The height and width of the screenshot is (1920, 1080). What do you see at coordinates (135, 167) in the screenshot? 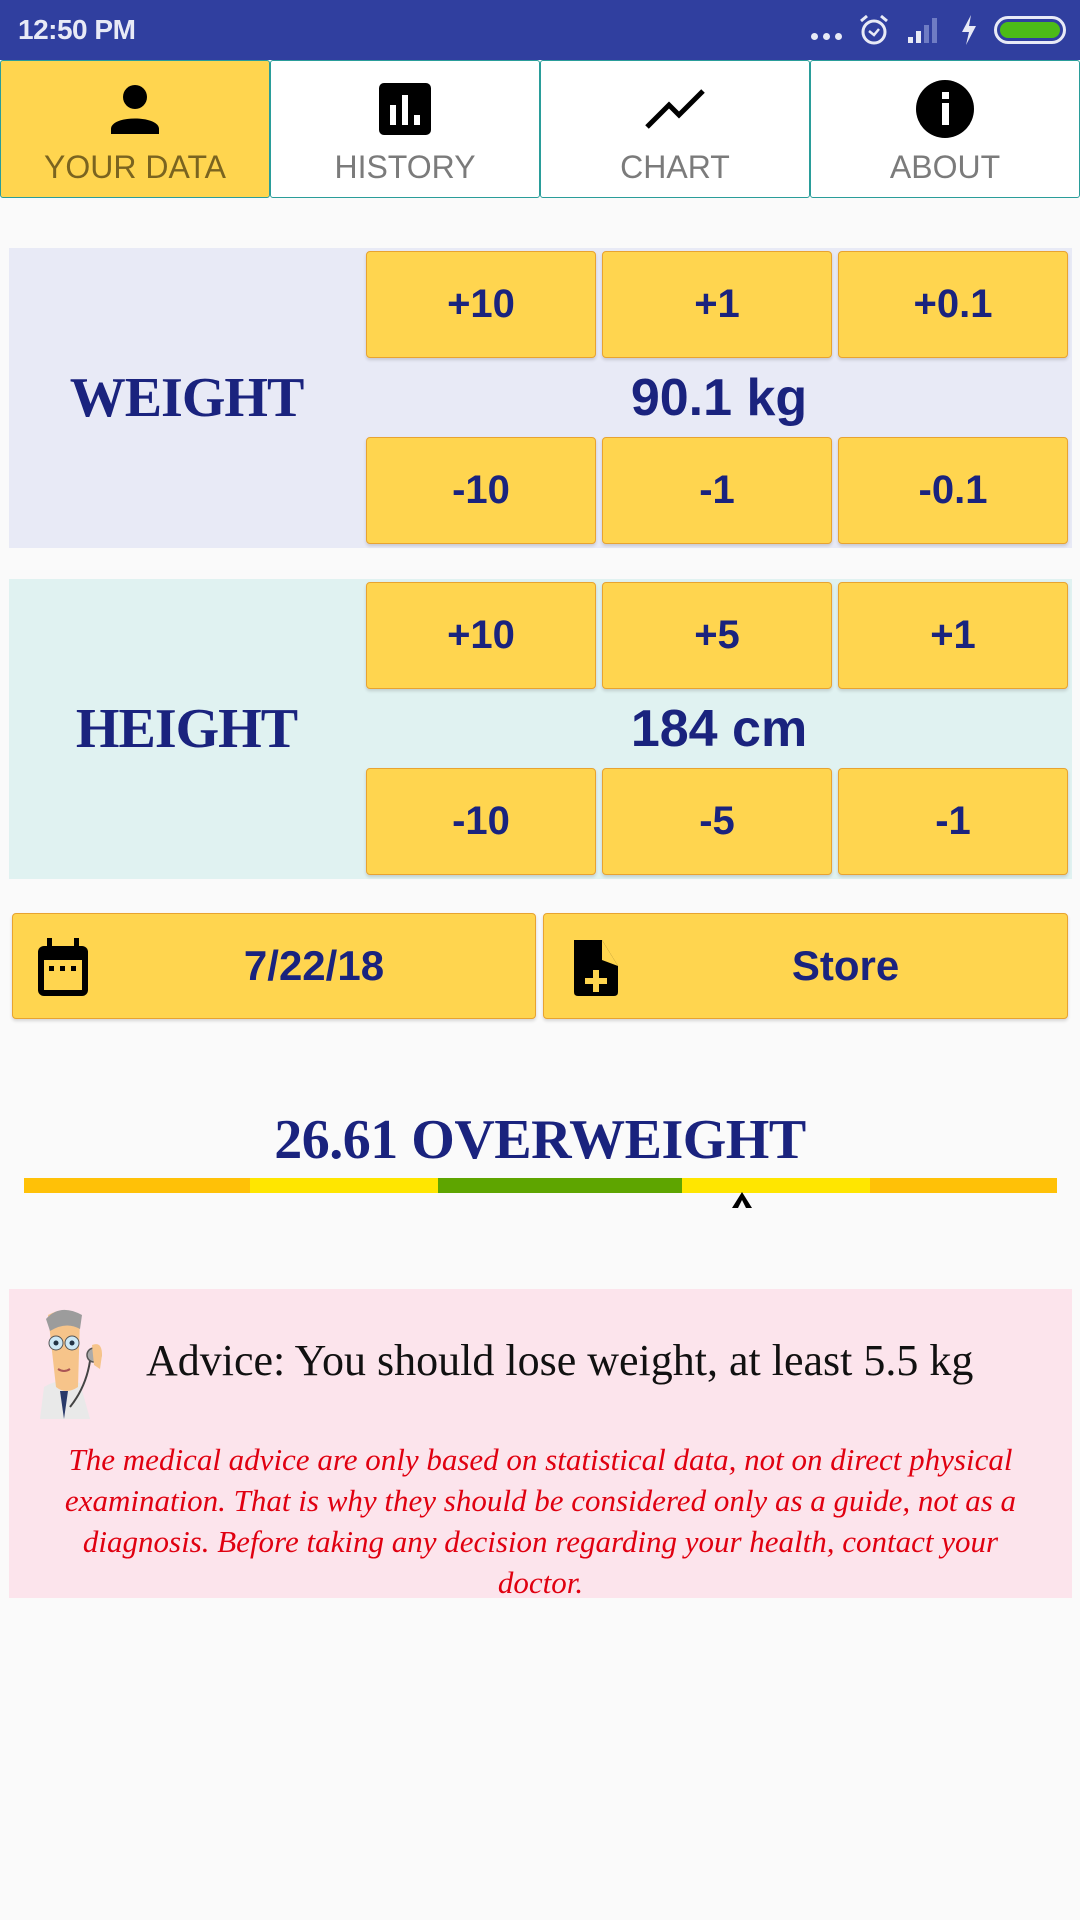
I see `tab-label: YOUR DATA` at bounding box center [135, 167].